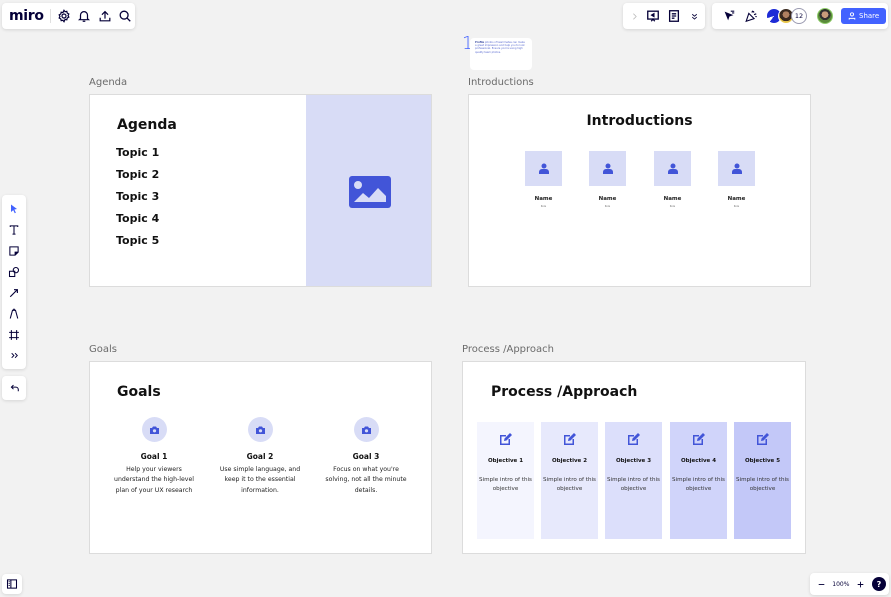 The image size is (891, 597). I want to click on sidebar-panel-icon, so click(12, 584).